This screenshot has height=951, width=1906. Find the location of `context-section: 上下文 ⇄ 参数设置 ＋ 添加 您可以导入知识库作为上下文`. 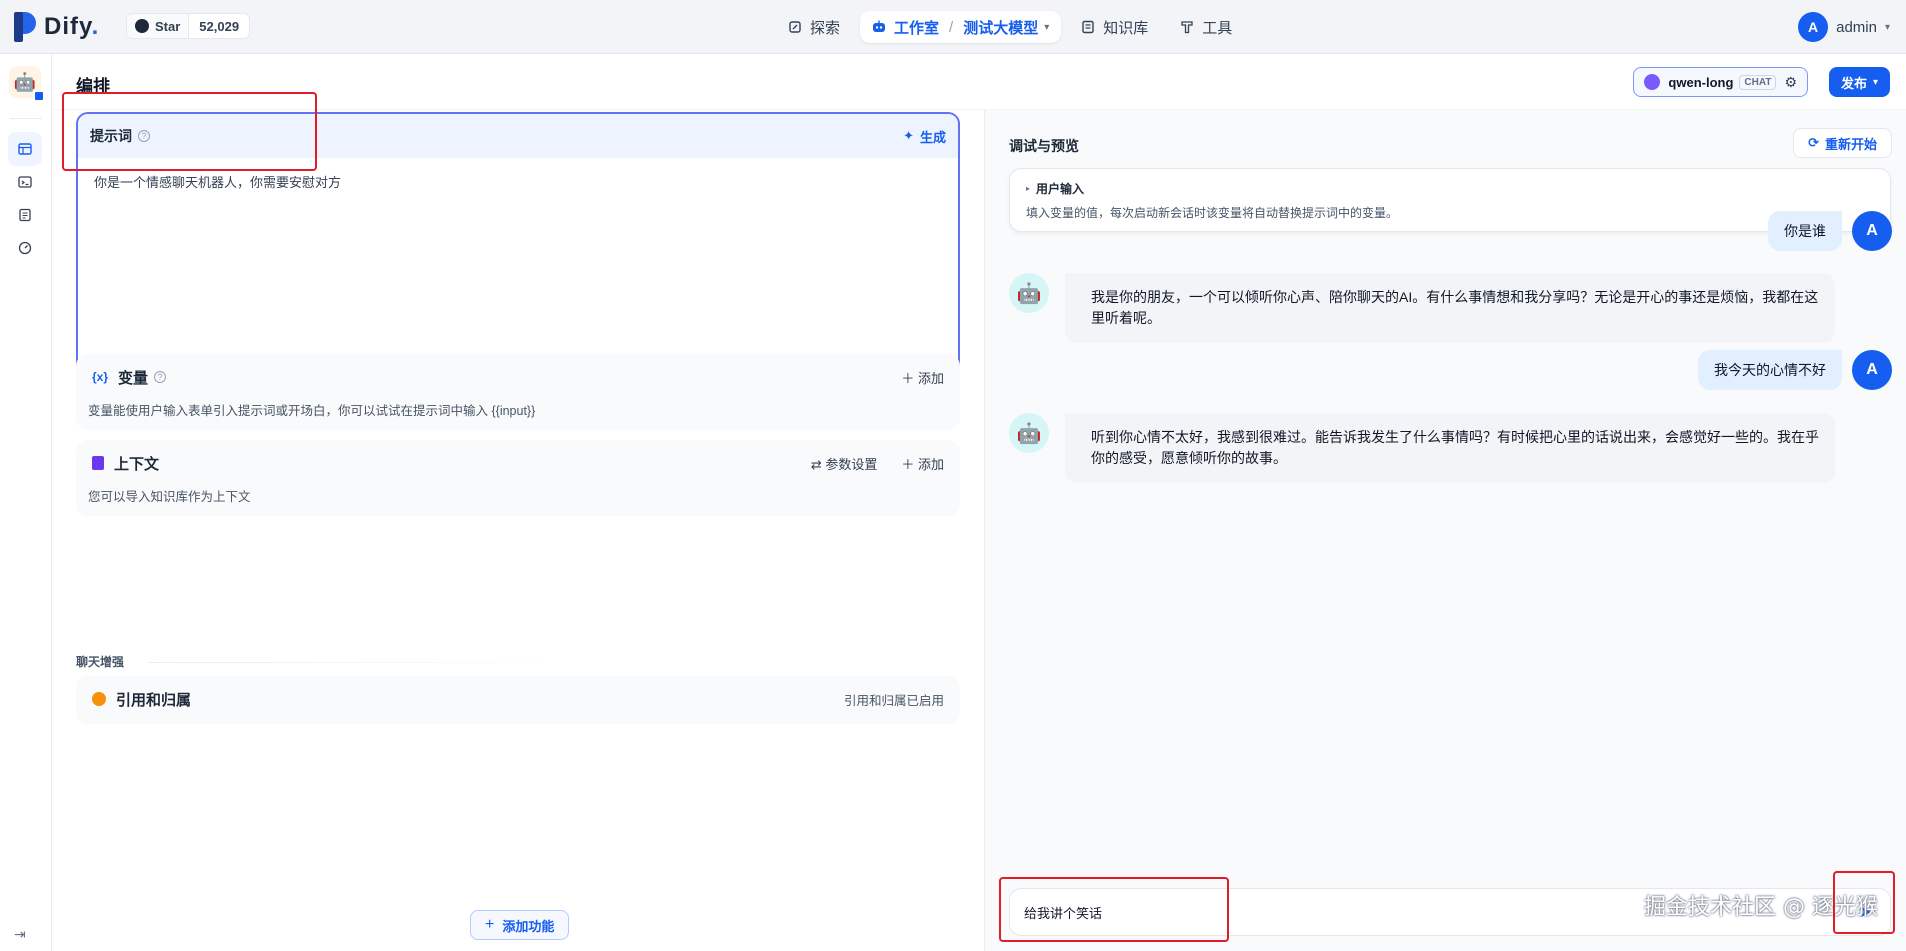

context-section: 上下文 ⇄ 参数设置 ＋ 添加 您可以导入知识库作为上下文 is located at coordinates (518, 478).